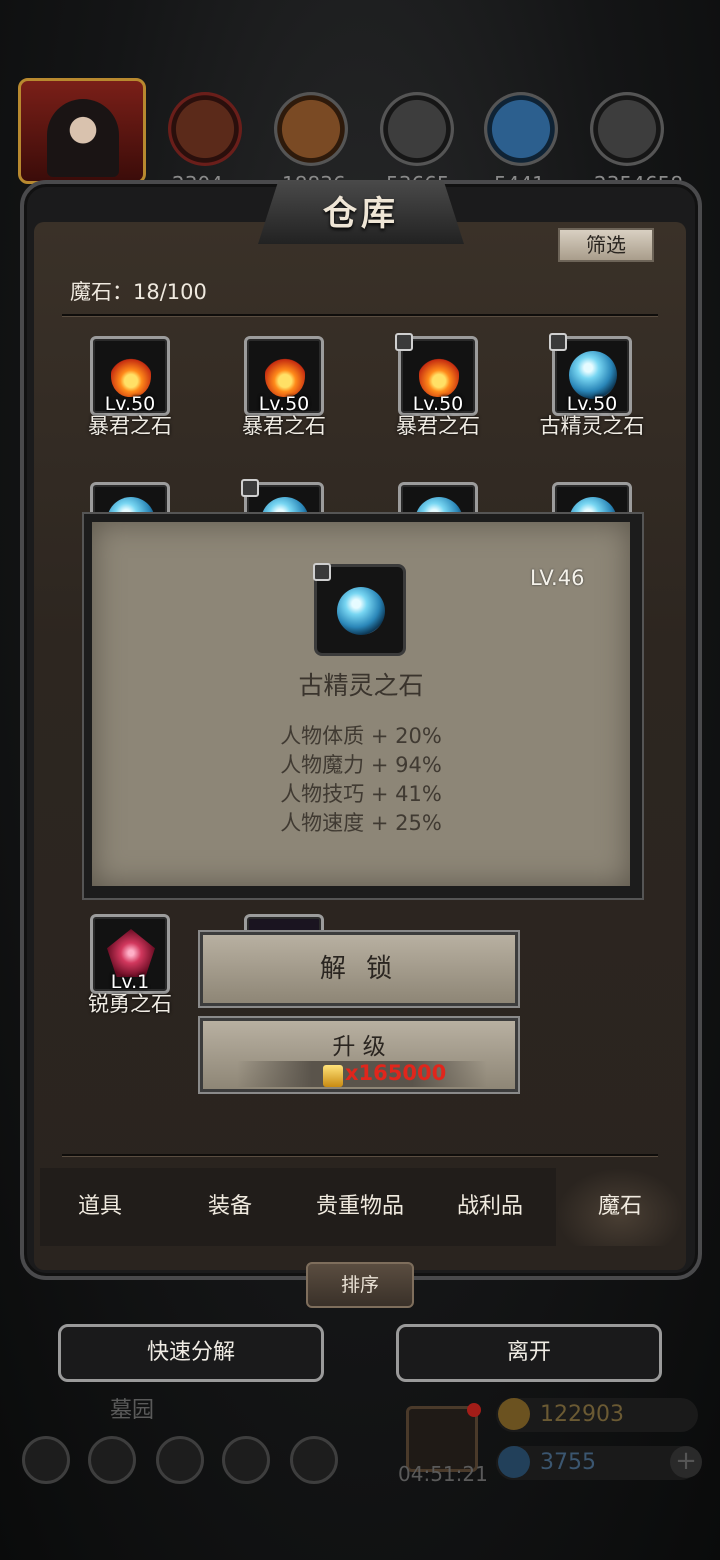 Image resolution: width=720 pixels, height=1560 pixels. I want to click on achievement-icon, so click(112, 1460).